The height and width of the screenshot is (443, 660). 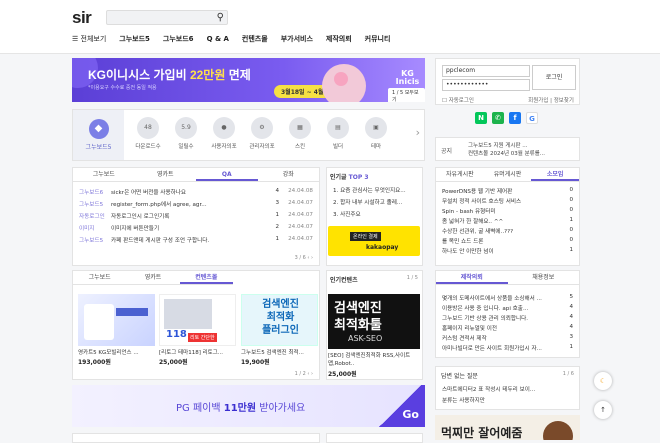 I want to click on popular-title: 인기글 TOP 3, so click(x=349, y=177).